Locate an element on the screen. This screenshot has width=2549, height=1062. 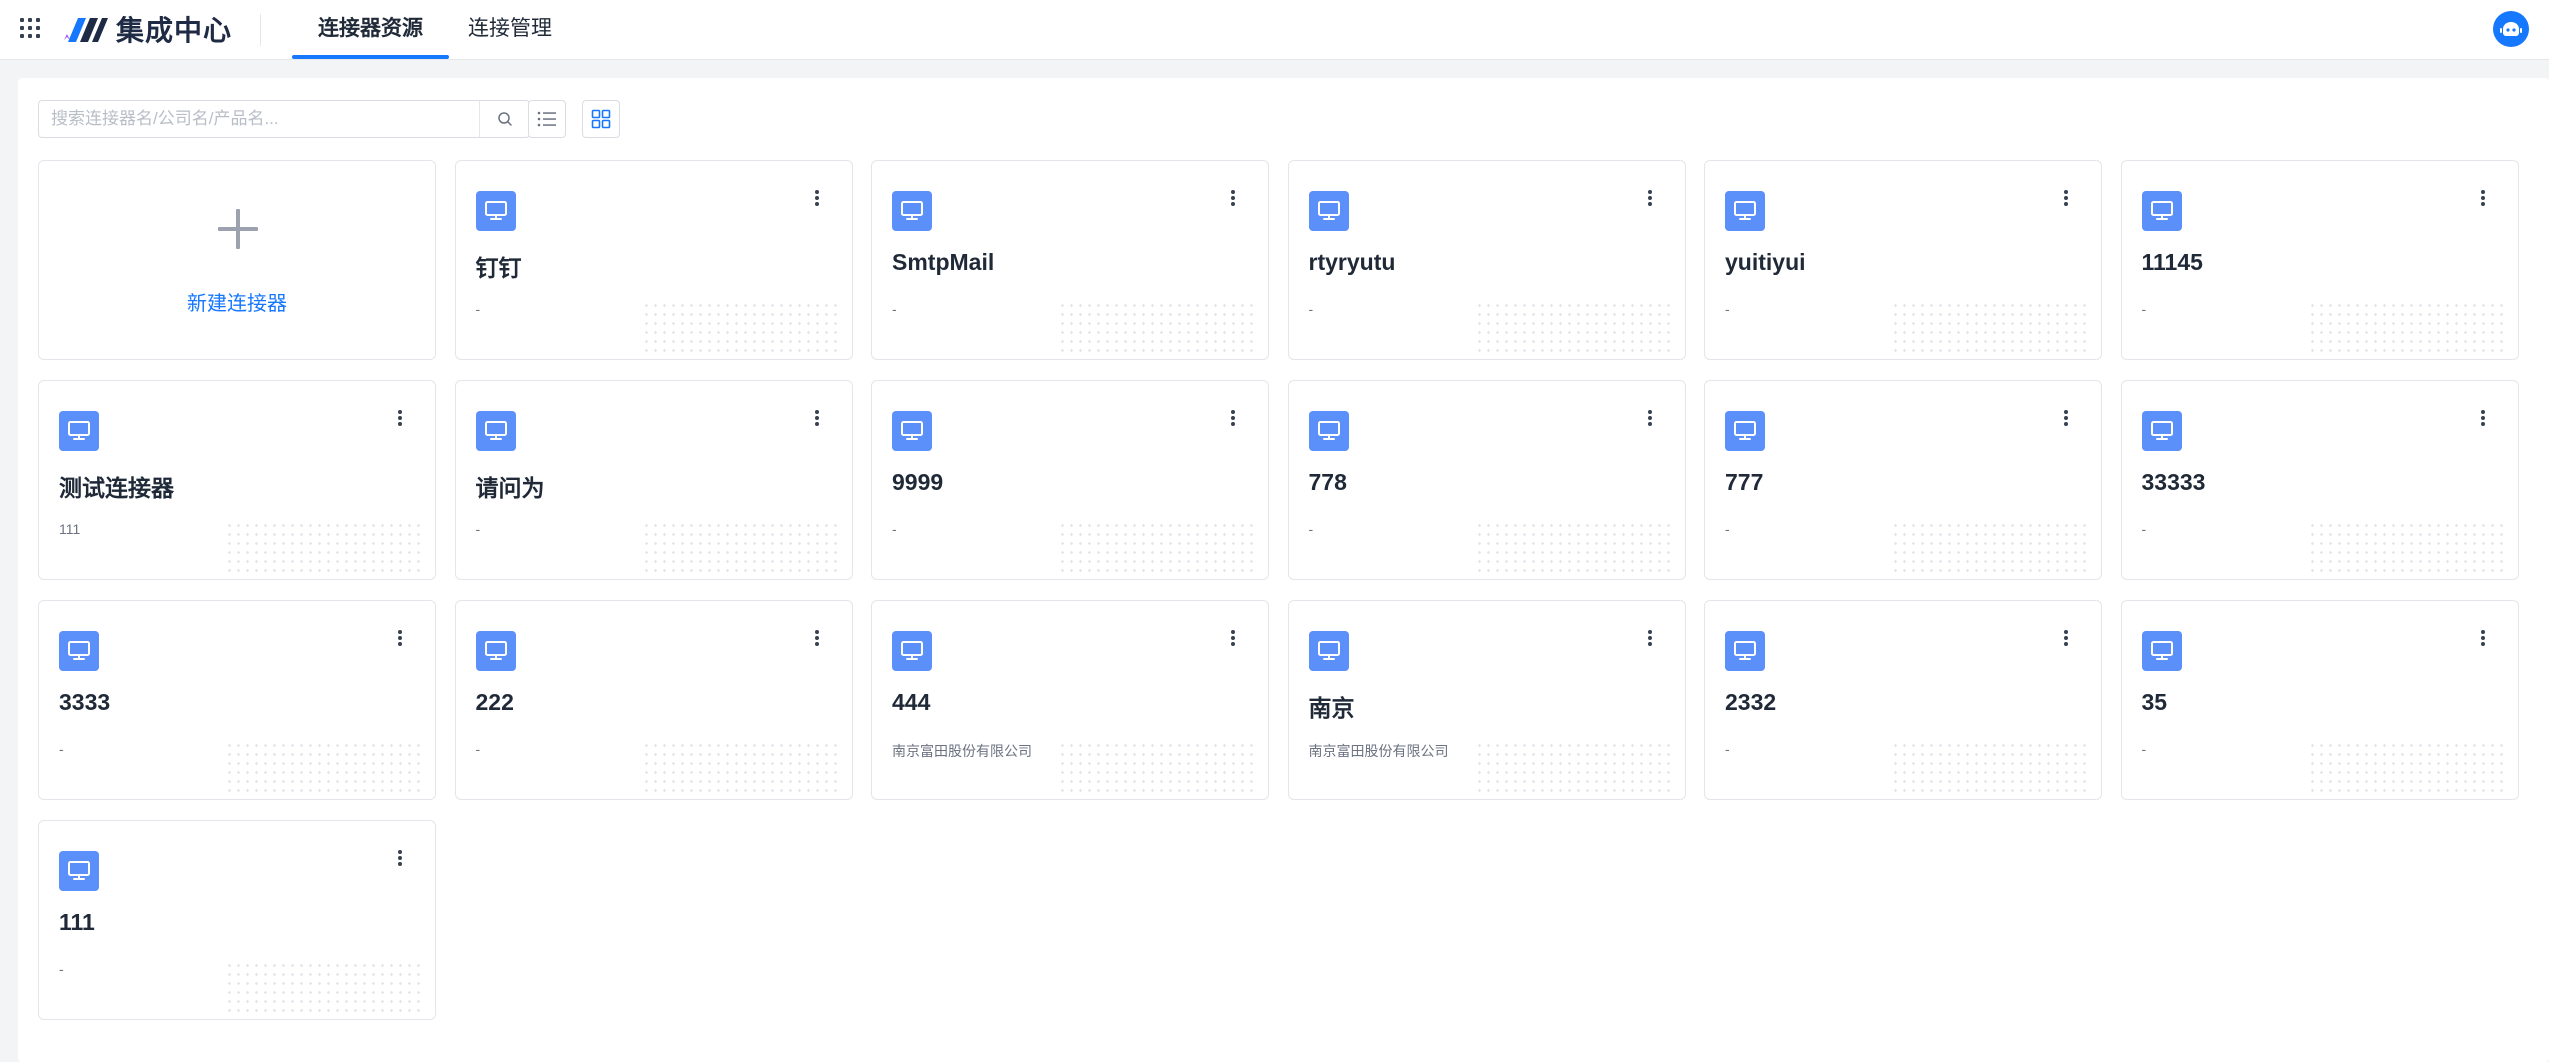
robot-icon is located at coordinates (2511, 29).